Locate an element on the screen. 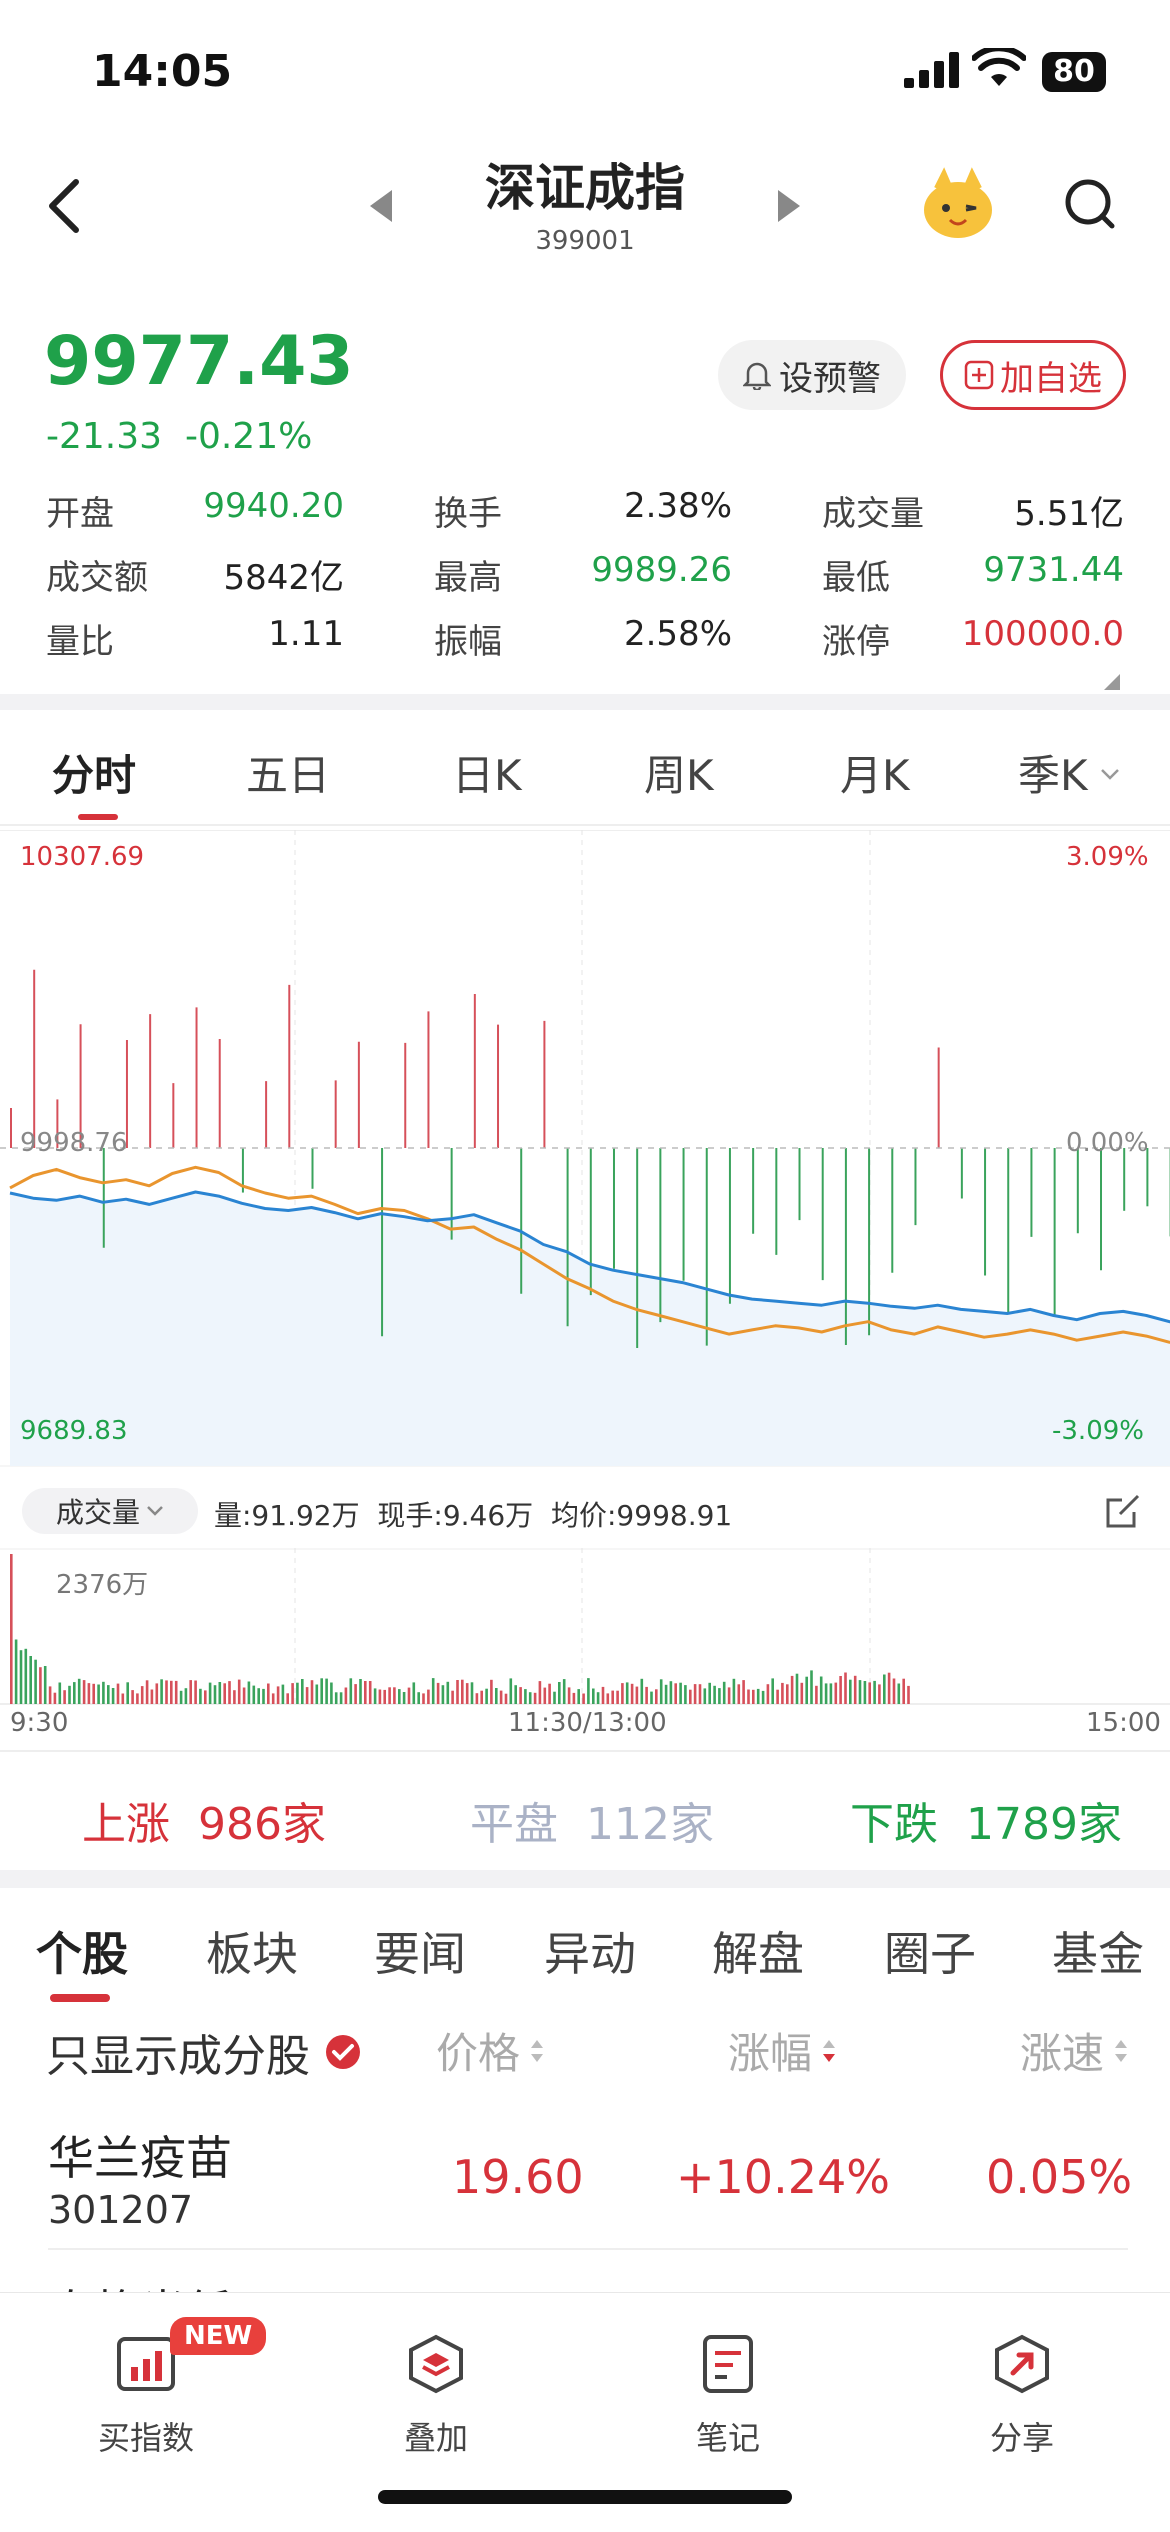 The width and height of the screenshot is (1170, 2532). chart-tab: 五日 is located at coordinates (288, 772).